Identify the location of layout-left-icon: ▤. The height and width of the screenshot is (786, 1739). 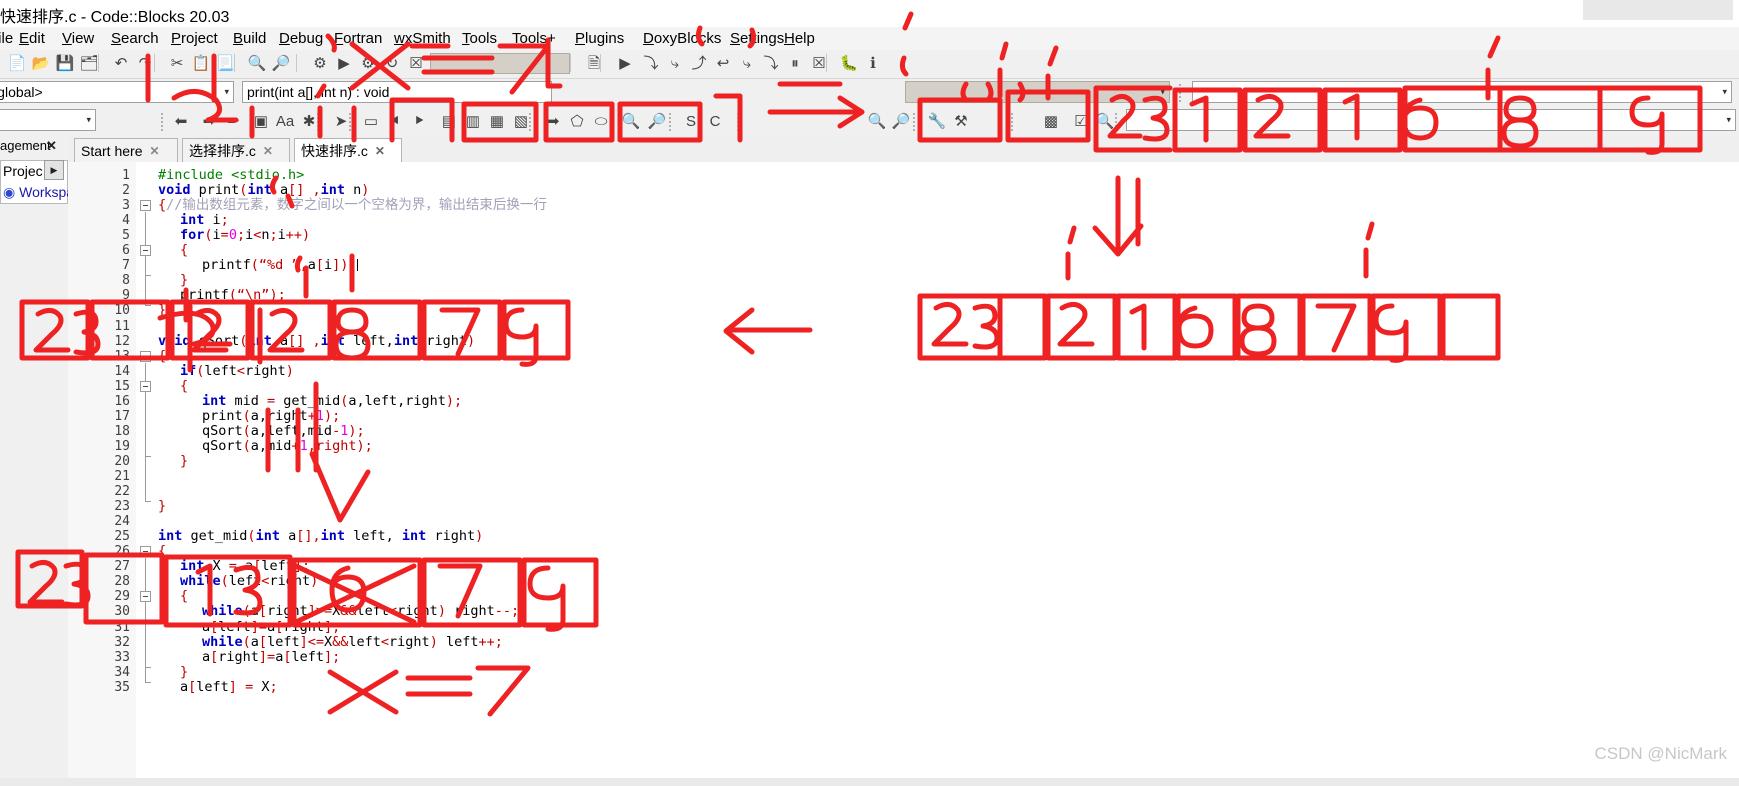
(449, 121).